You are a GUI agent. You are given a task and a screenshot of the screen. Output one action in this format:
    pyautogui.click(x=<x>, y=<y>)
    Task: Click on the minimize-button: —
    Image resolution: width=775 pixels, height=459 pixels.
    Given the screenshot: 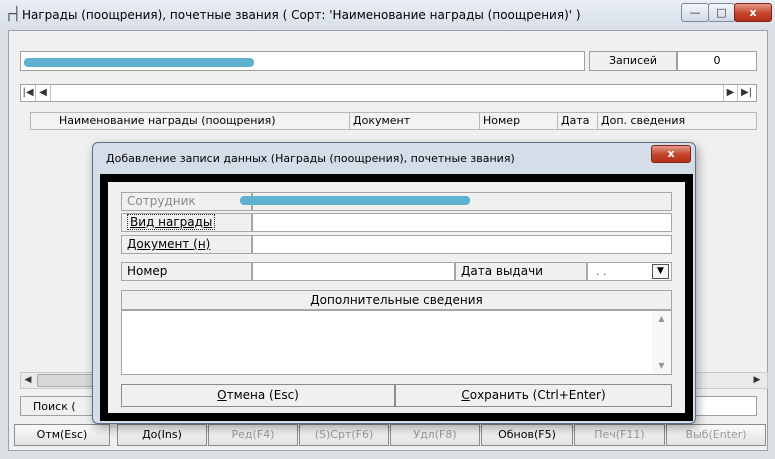 What is the action you would take?
    pyautogui.click(x=695, y=12)
    